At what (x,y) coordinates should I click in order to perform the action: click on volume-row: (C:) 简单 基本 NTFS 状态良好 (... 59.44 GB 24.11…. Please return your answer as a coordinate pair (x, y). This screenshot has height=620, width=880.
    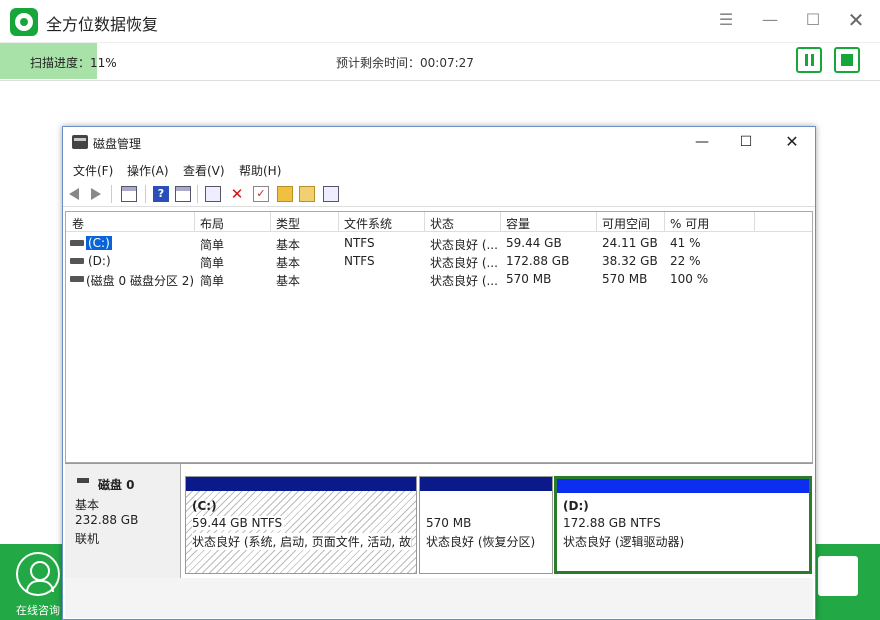
    Looking at the image, I should click on (439, 243).